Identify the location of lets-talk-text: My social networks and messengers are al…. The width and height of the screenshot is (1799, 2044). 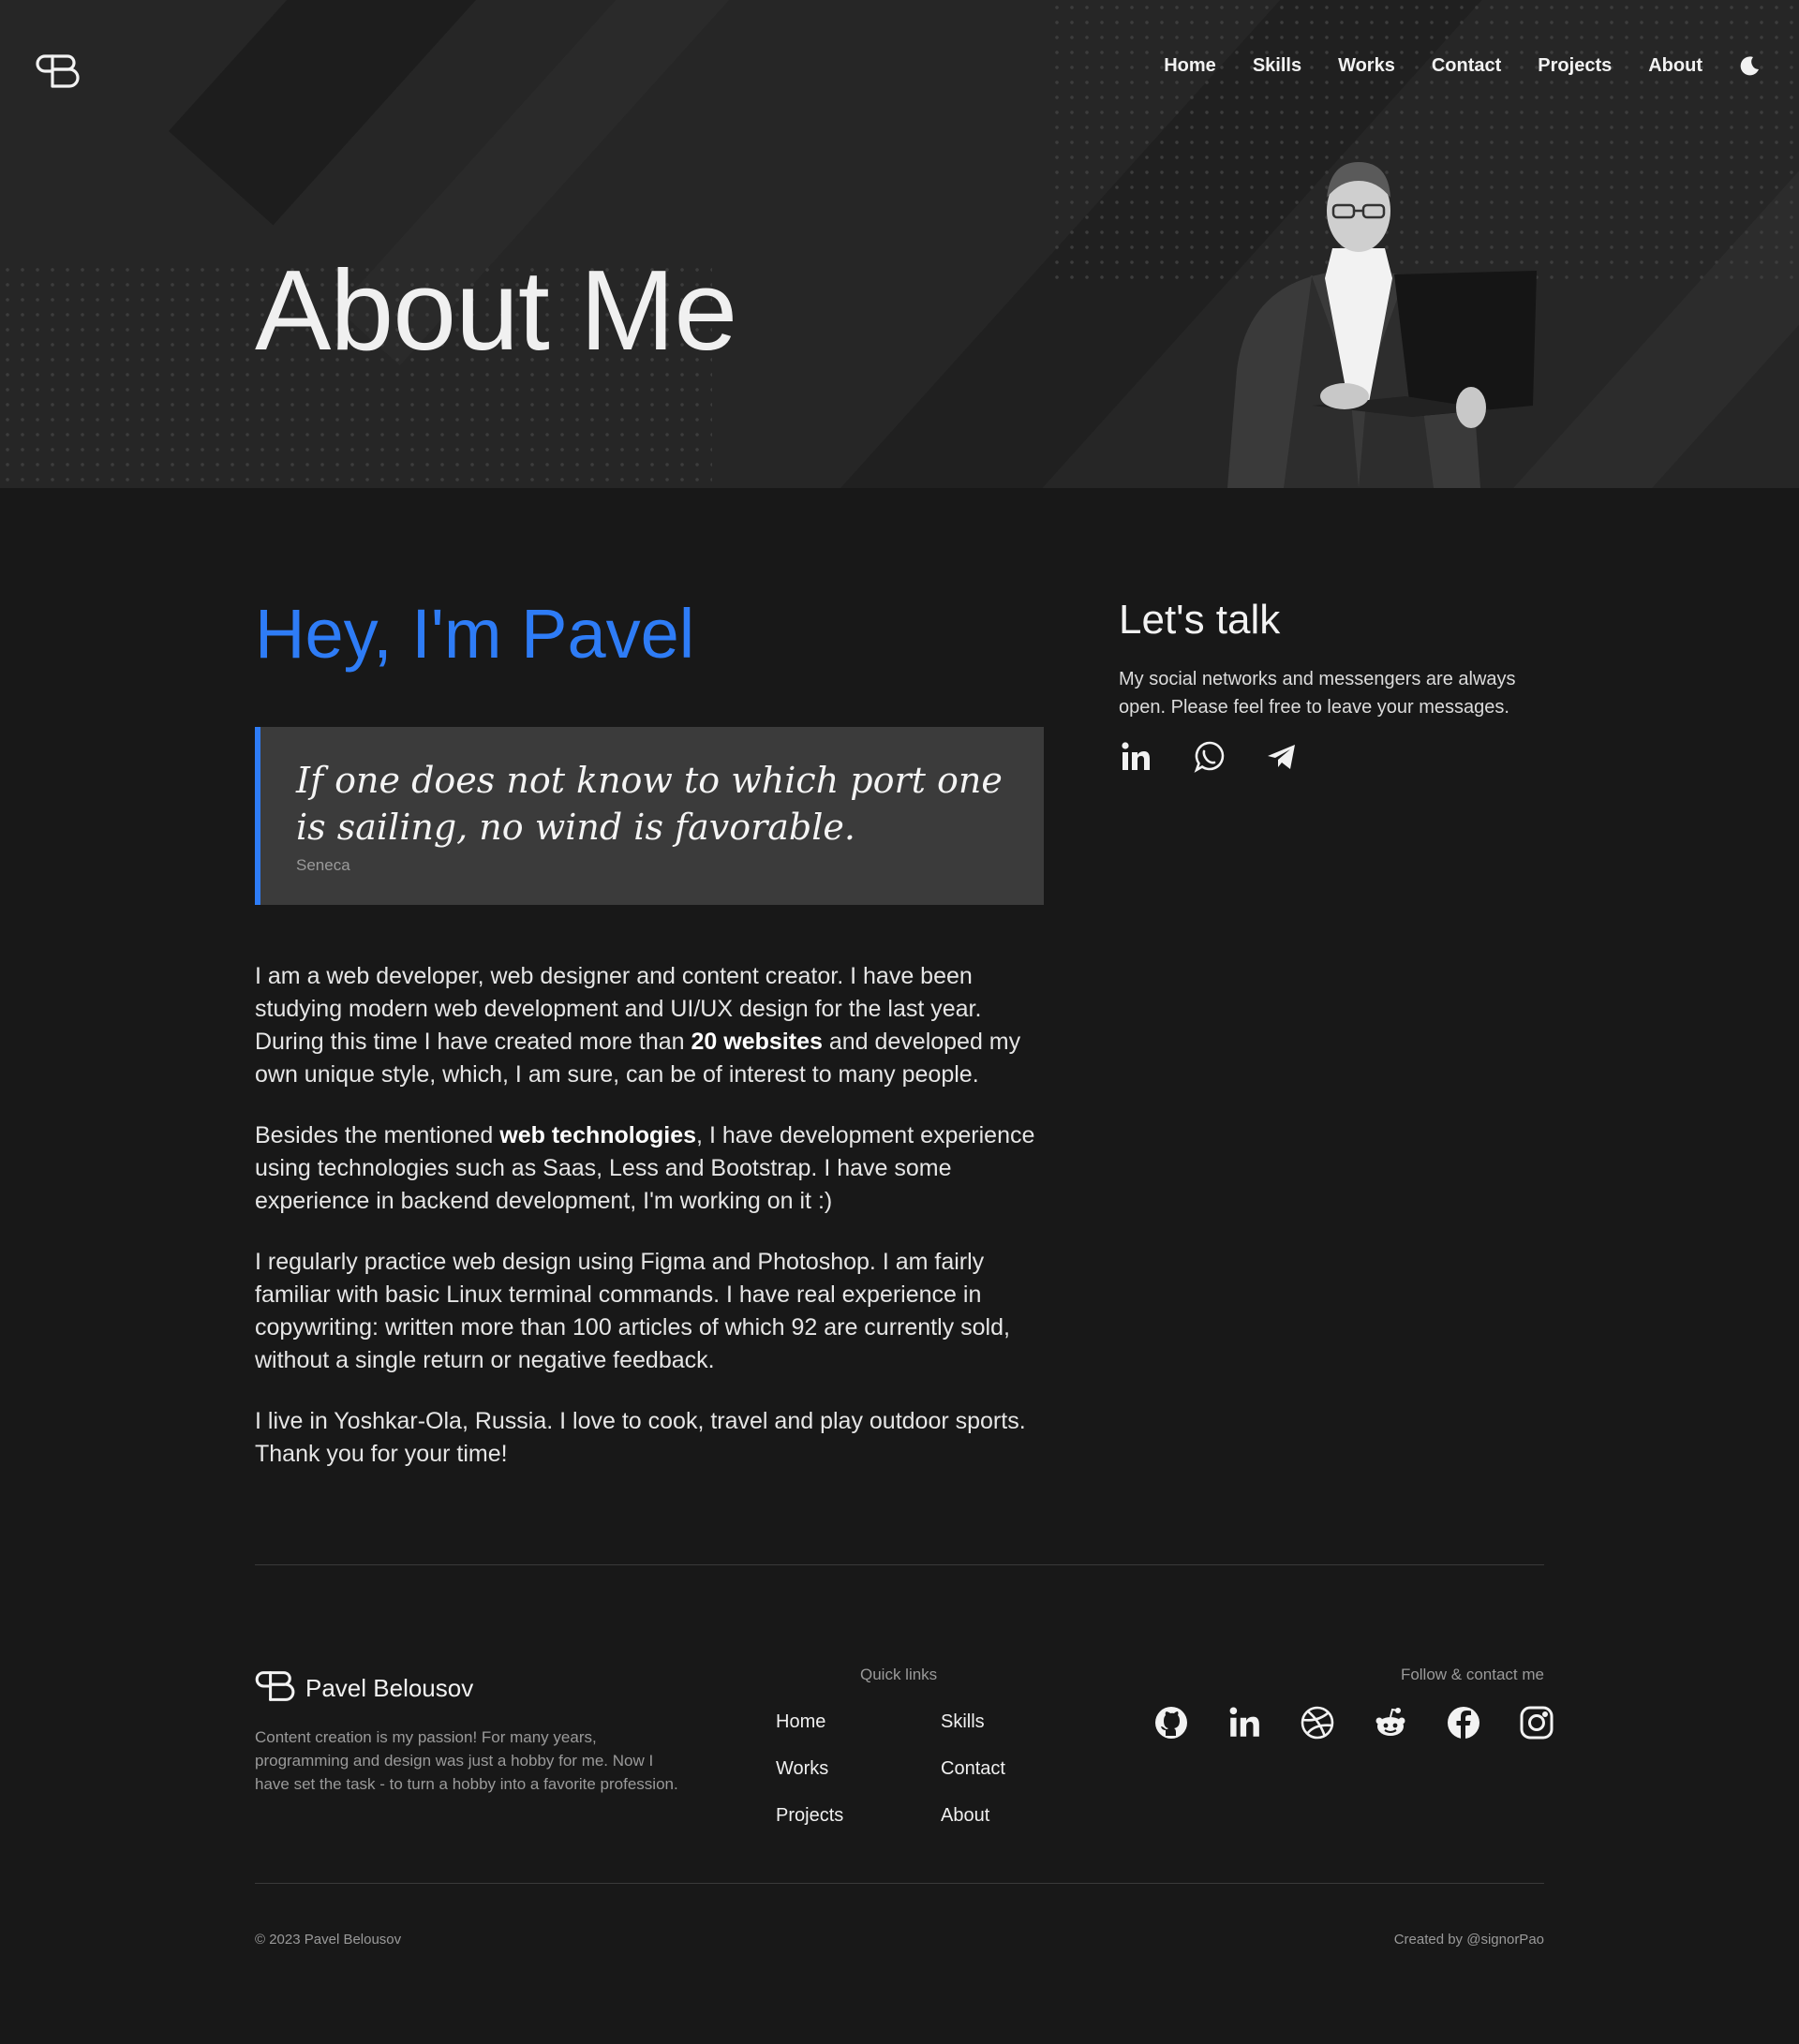
(1317, 694).